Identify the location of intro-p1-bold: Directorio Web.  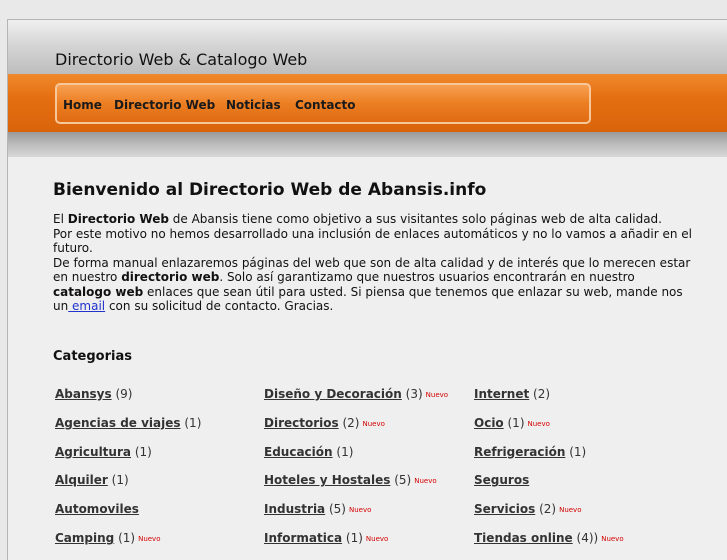
(118, 219).